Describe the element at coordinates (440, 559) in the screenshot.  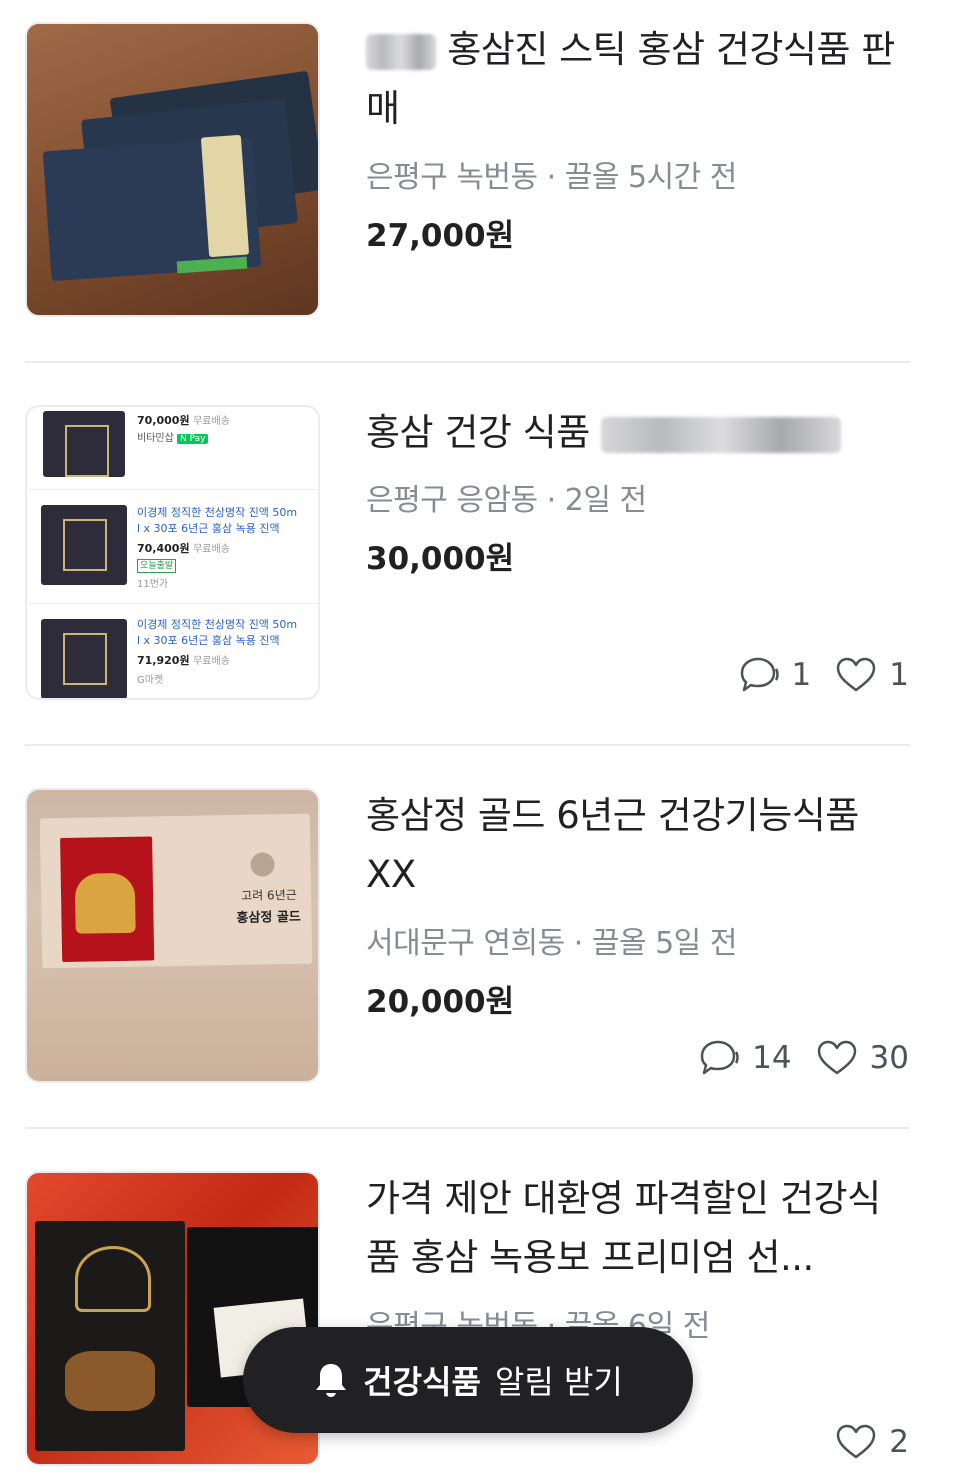
I see `listing-price: 30,000원` at that location.